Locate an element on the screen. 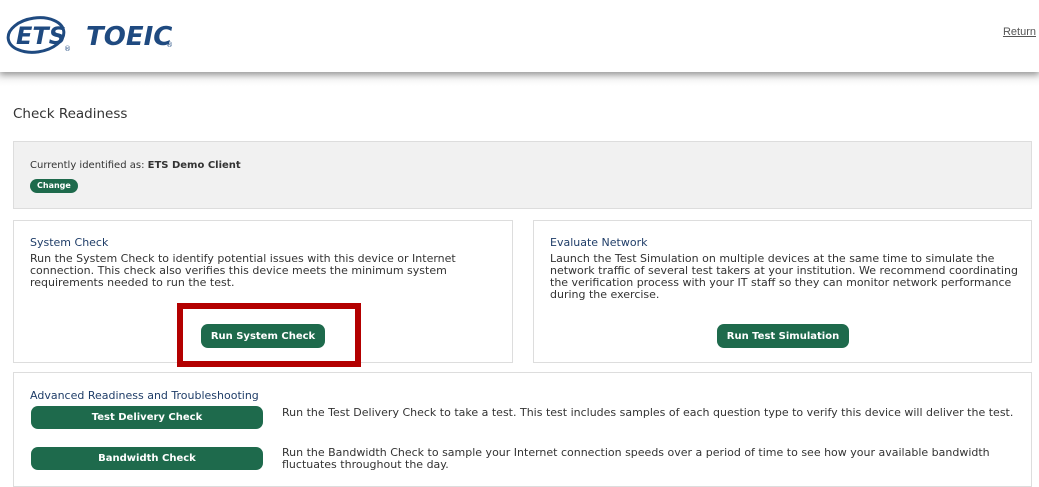  system-check-title: System Check is located at coordinates (69, 242).